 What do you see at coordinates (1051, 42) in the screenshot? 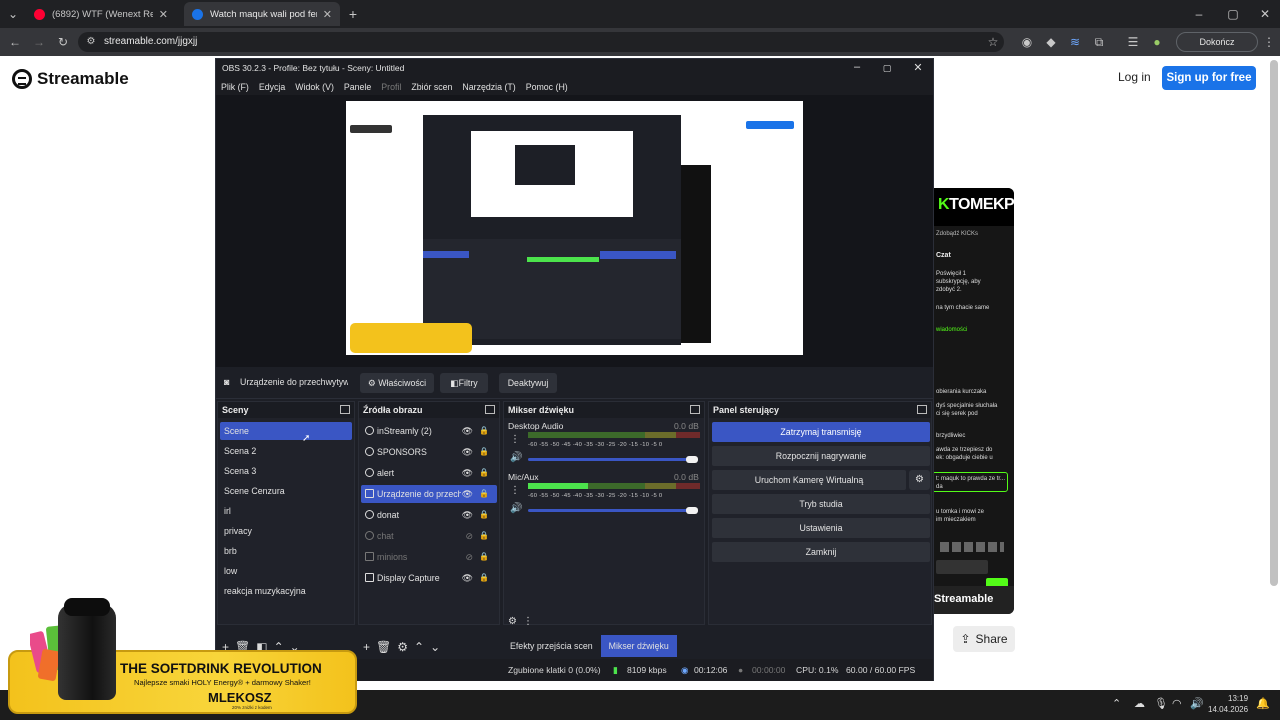
I see `extension-icon: ◆` at bounding box center [1051, 42].